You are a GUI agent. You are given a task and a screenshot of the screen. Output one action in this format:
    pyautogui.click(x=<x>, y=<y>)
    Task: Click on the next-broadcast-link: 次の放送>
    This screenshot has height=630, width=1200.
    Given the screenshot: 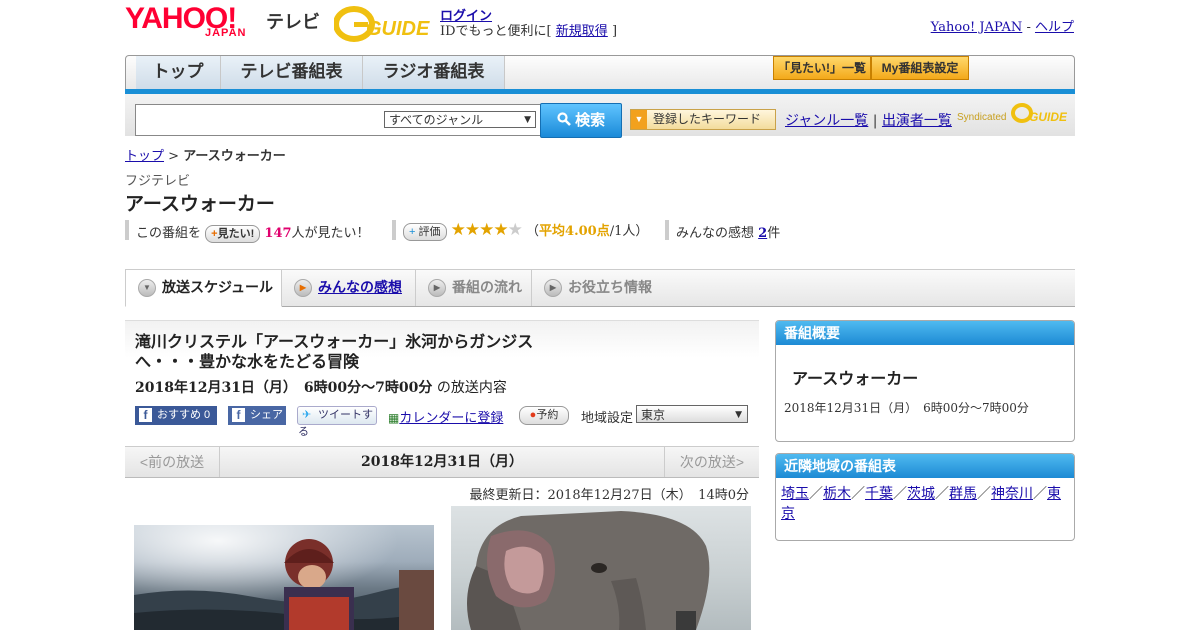 What is the action you would take?
    pyautogui.click(x=711, y=462)
    